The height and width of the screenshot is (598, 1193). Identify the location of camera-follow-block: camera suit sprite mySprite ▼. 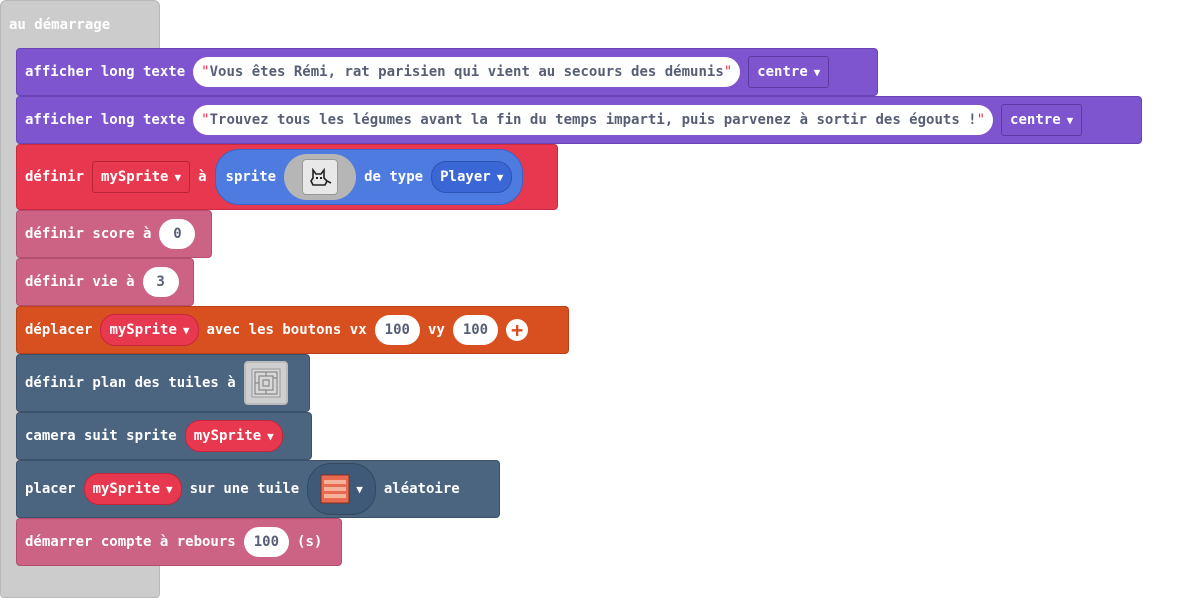
(164, 436).